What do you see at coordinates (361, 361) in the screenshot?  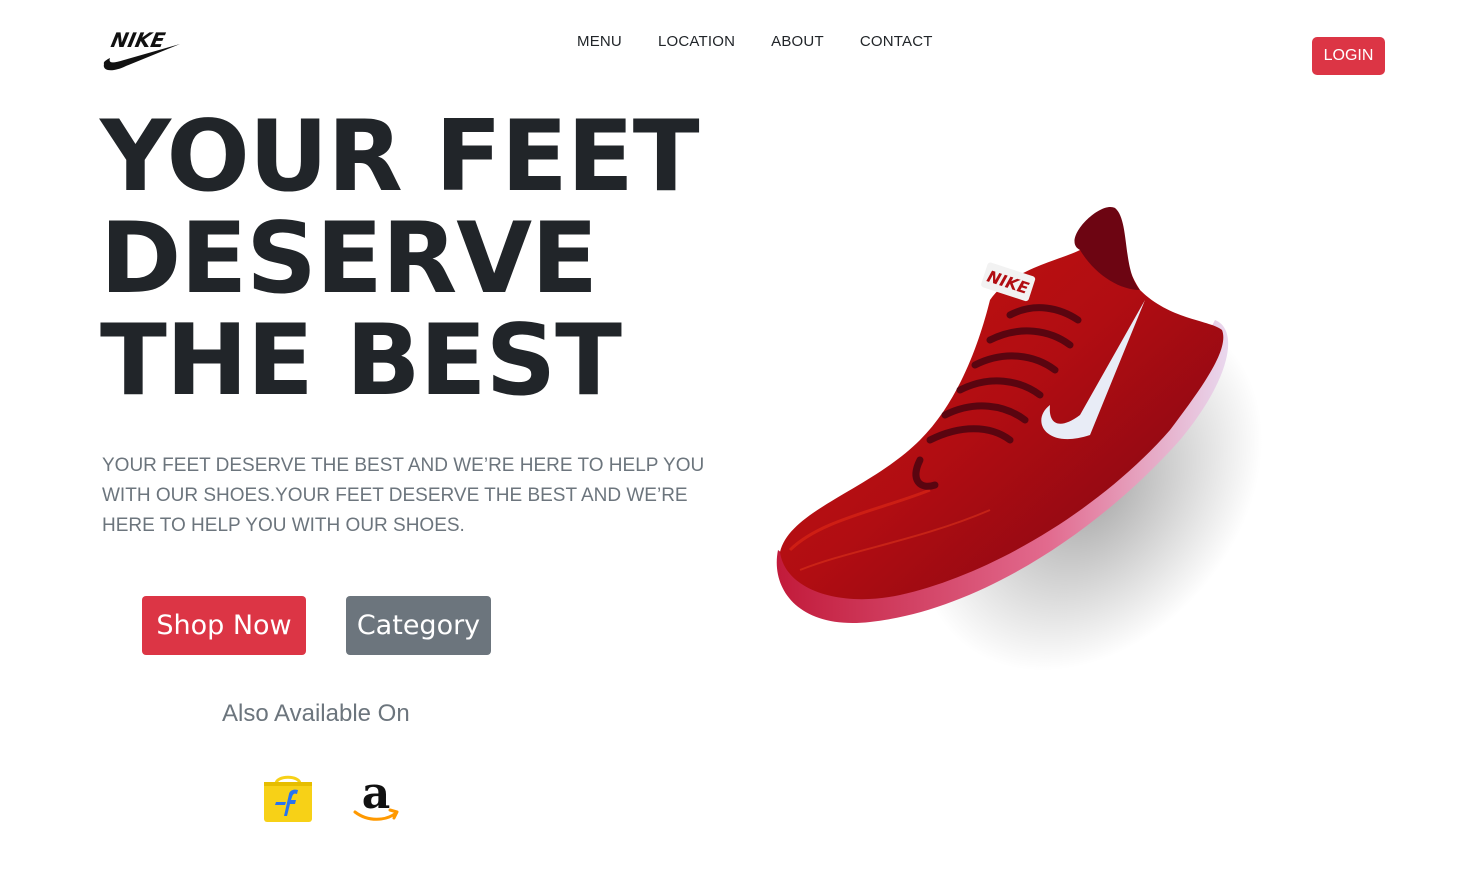 I see `headline-line-3: THE BEST` at bounding box center [361, 361].